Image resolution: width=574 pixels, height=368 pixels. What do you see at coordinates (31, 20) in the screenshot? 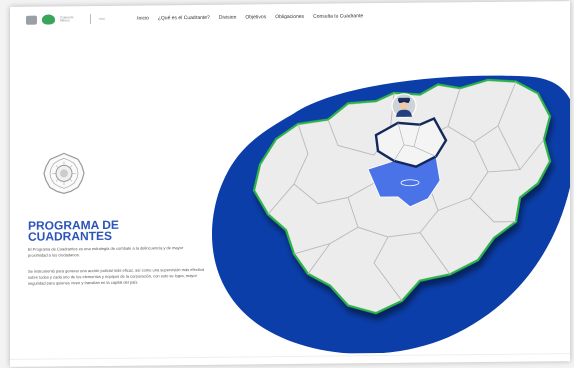
I see `gov-logo-icon` at bounding box center [31, 20].